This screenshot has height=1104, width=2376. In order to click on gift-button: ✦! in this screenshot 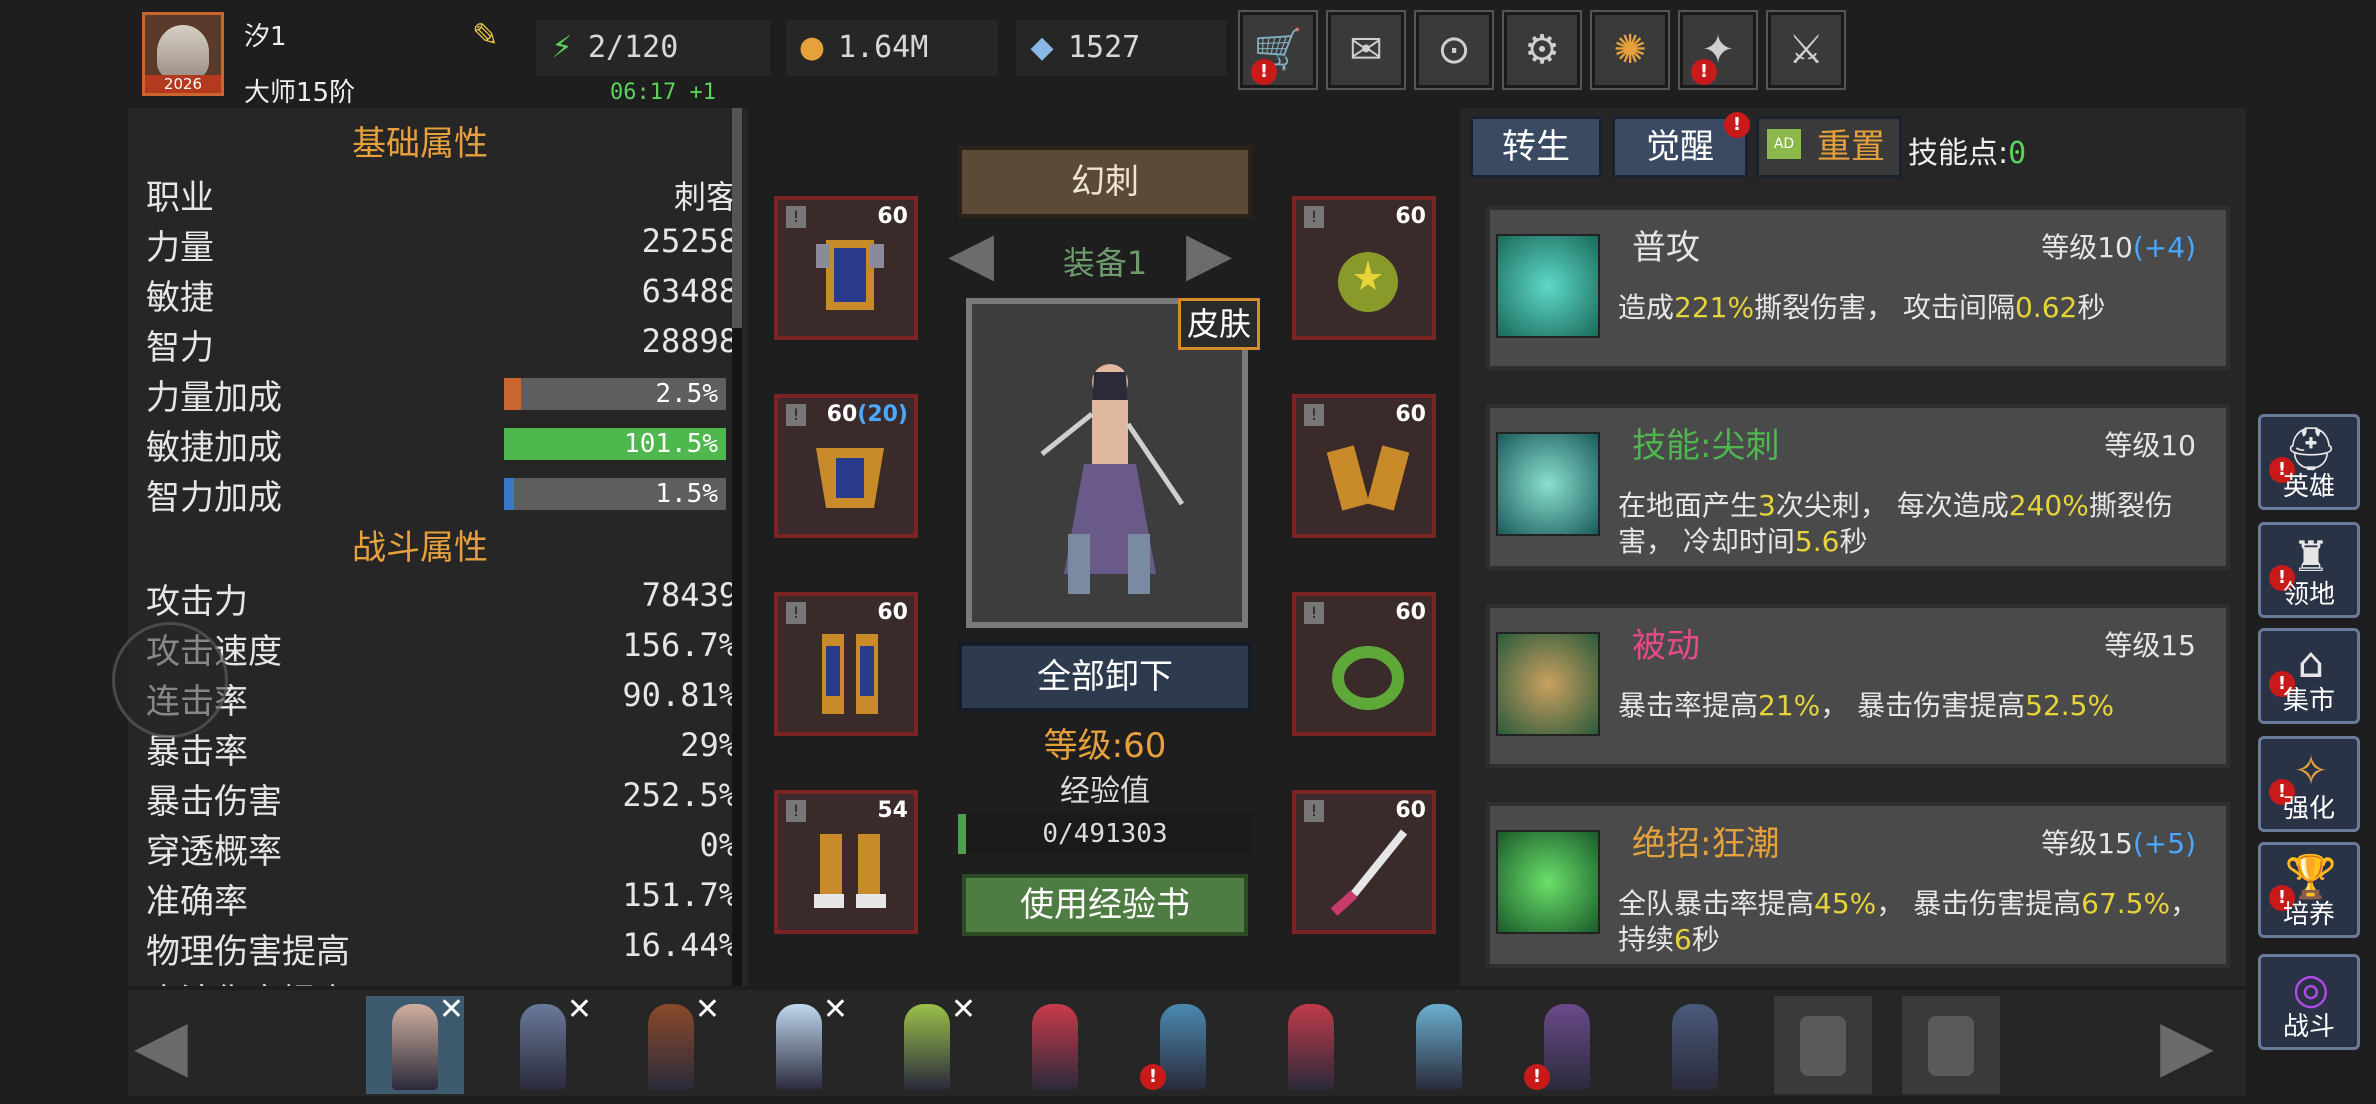, I will do `click(1718, 50)`.